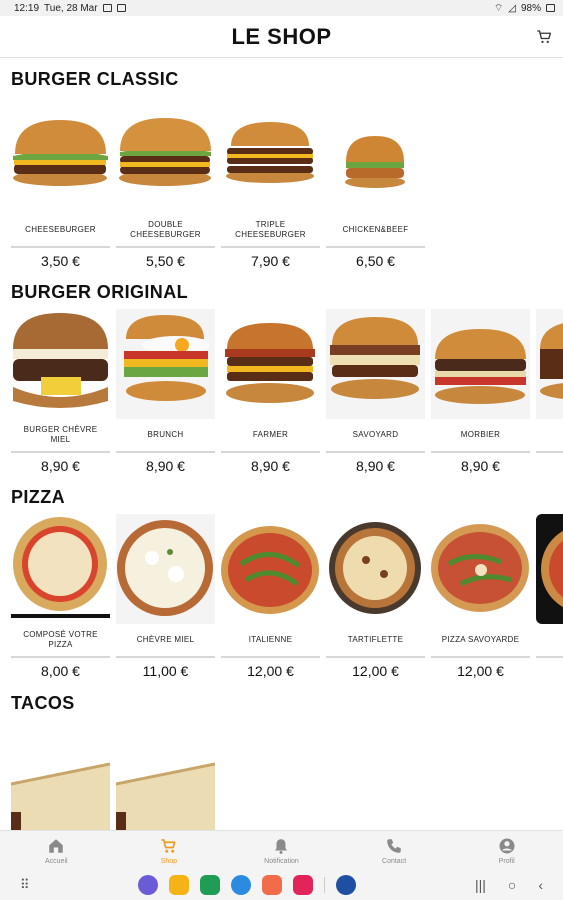 Image resolution: width=563 pixels, height=900 pixels. What do you see at coordinates (107, 8) in the screenshot?
I see `gallery-icon` at bounding box center [107, 8].